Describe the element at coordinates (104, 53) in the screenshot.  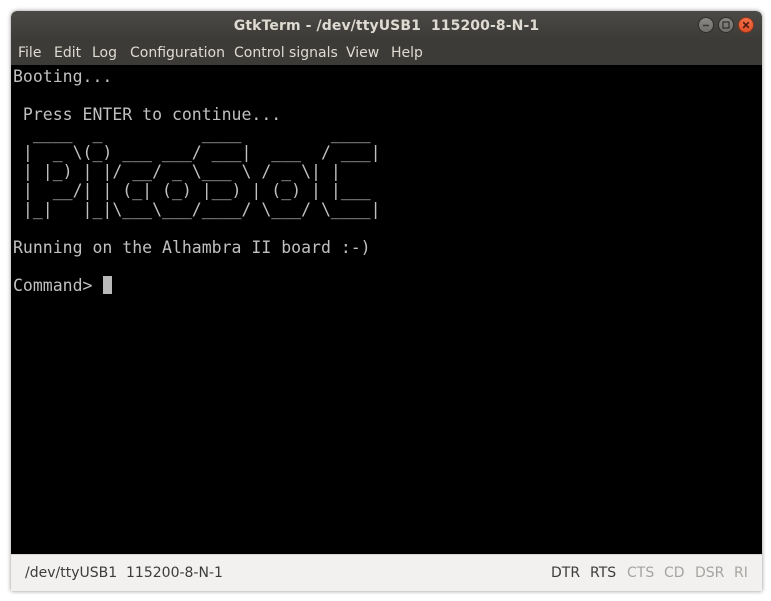
I see `menu-log: Log` at that location.